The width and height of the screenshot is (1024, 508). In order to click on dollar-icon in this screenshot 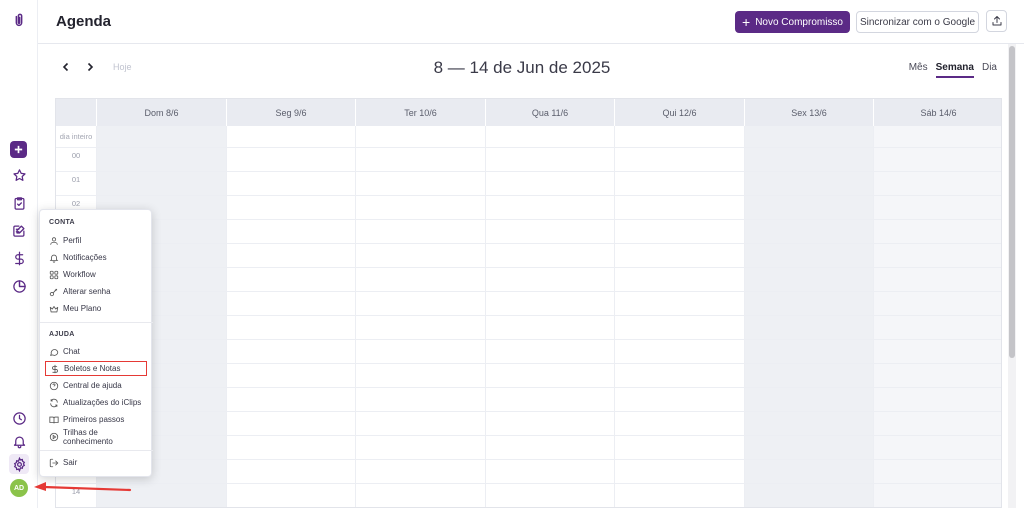, I will do `click(19, 258)`.